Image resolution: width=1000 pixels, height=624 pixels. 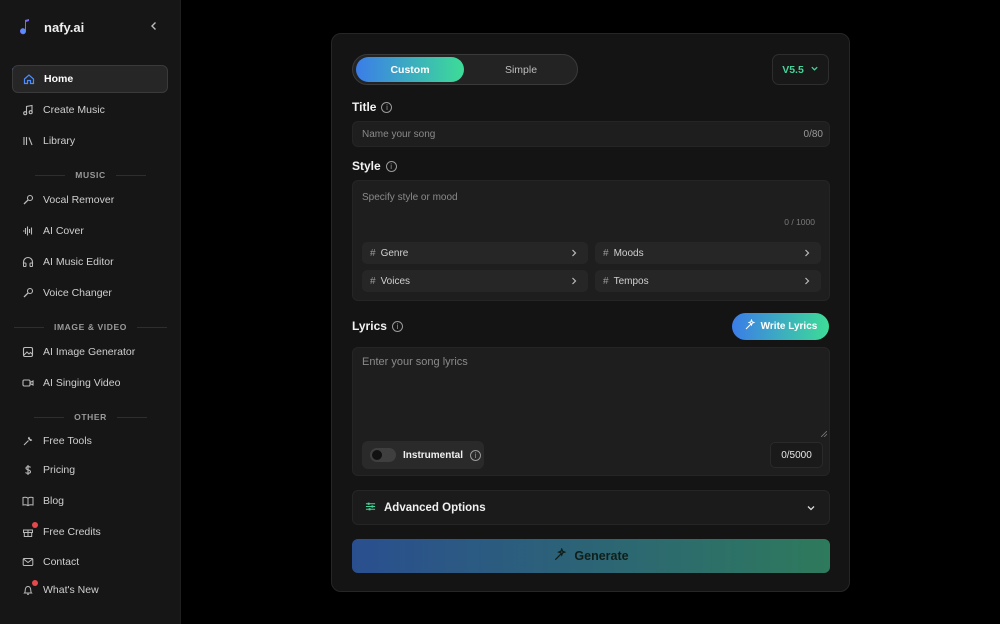 I want to click on chip-voices: # Voices, so click(x=475, y=281).